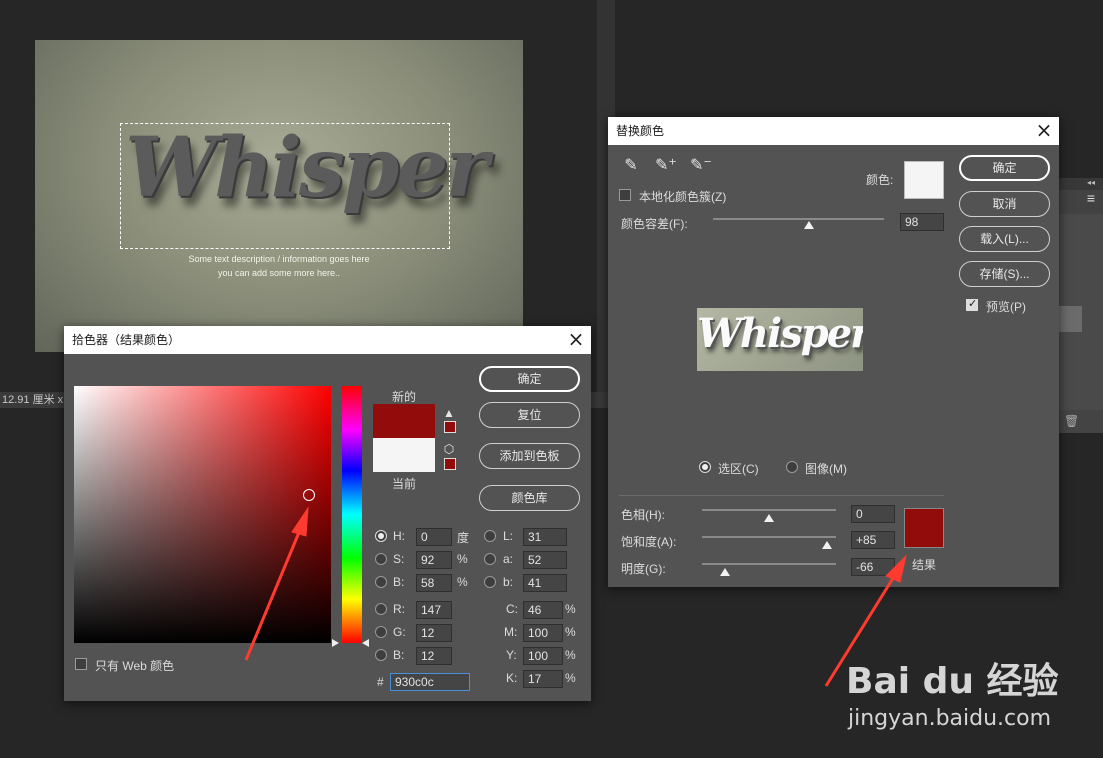 Image resolution: width=1103 pixels, height=758 pixels. What do you see at coordinates (950, 718) in the screenshot?
I see `baidu-watermark-url: jingyan.baidu.com` at bounding box center [950, 718].